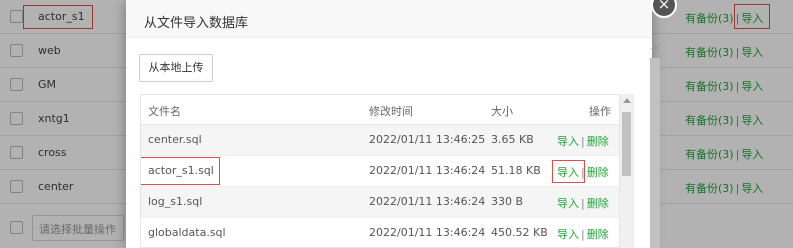 The width and height of the screenshot is (793, 248). I want to click on file-size: 450.52 KB, so click(519, 232).